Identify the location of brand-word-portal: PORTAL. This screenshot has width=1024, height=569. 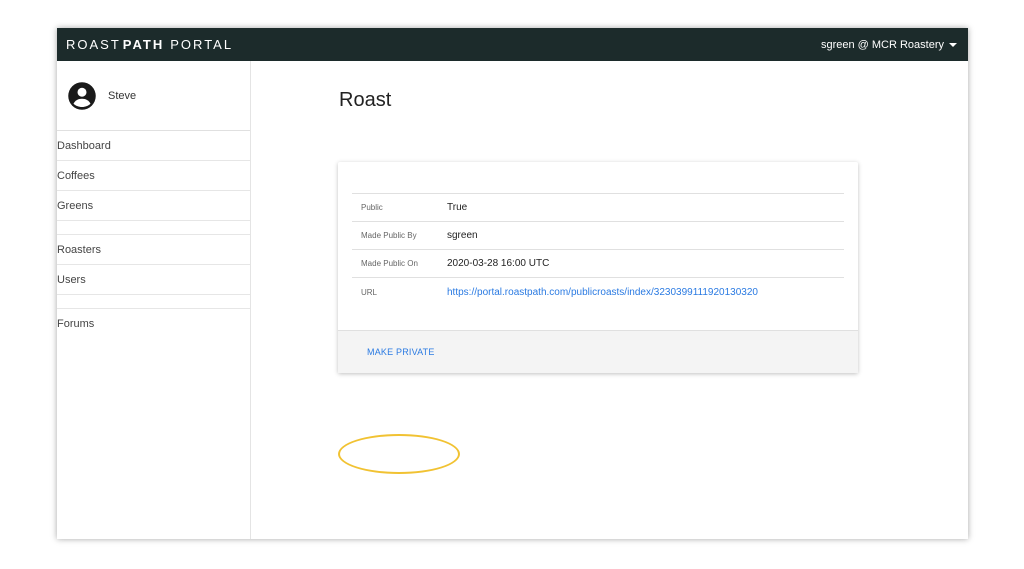
(202, 44).